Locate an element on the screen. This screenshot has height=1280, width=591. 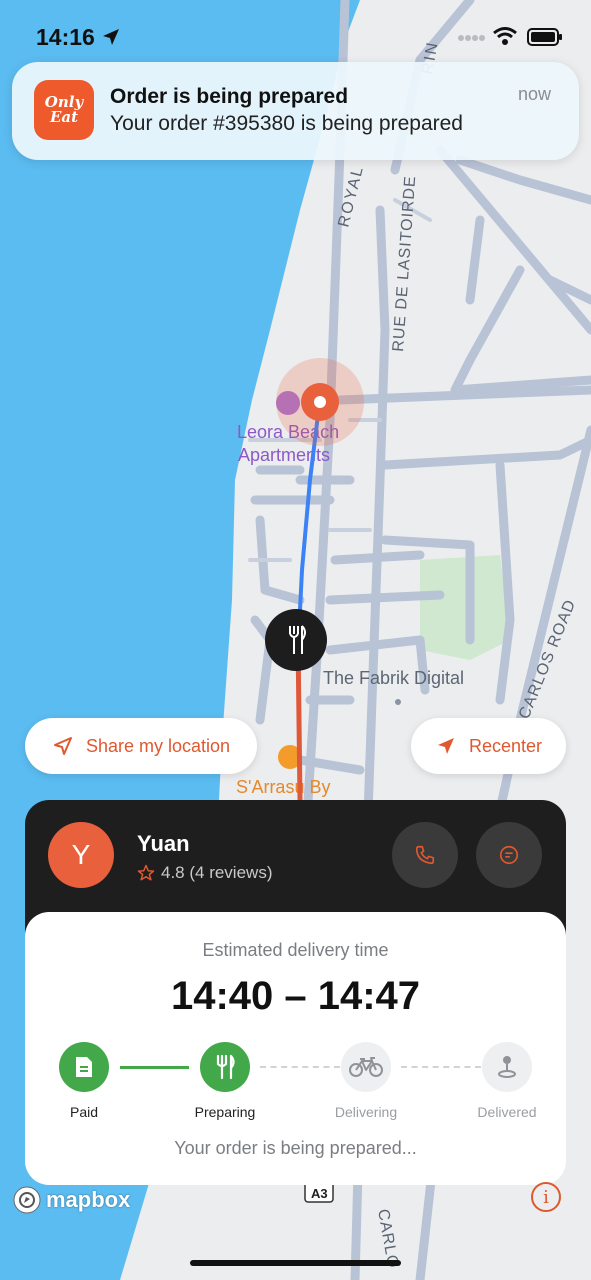
signal-dots-icon is located at coordinates (471, 38).